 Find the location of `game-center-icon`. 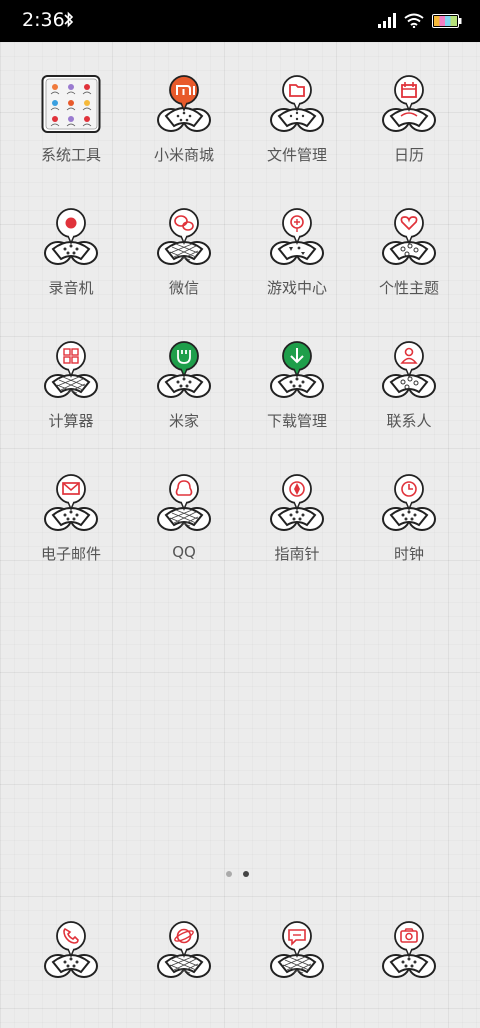

game-center-icon is located at coordinates (297, 236).